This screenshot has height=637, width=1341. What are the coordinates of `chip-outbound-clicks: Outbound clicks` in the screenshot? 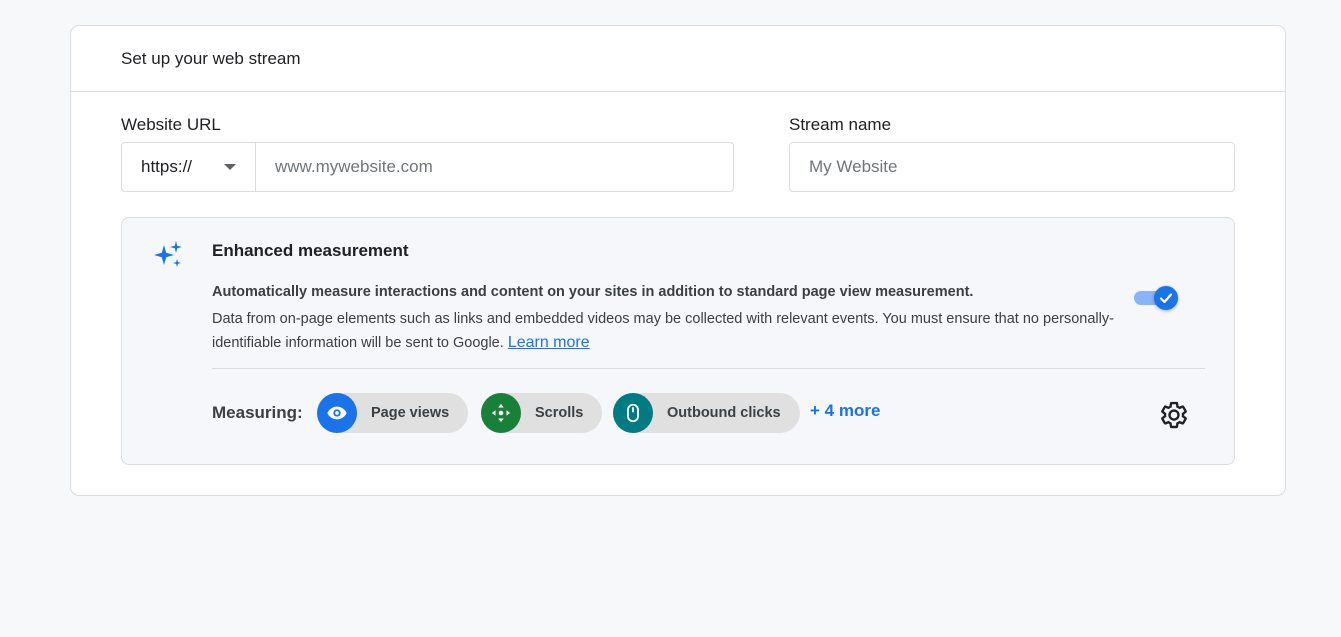 It's located at (706, 413).